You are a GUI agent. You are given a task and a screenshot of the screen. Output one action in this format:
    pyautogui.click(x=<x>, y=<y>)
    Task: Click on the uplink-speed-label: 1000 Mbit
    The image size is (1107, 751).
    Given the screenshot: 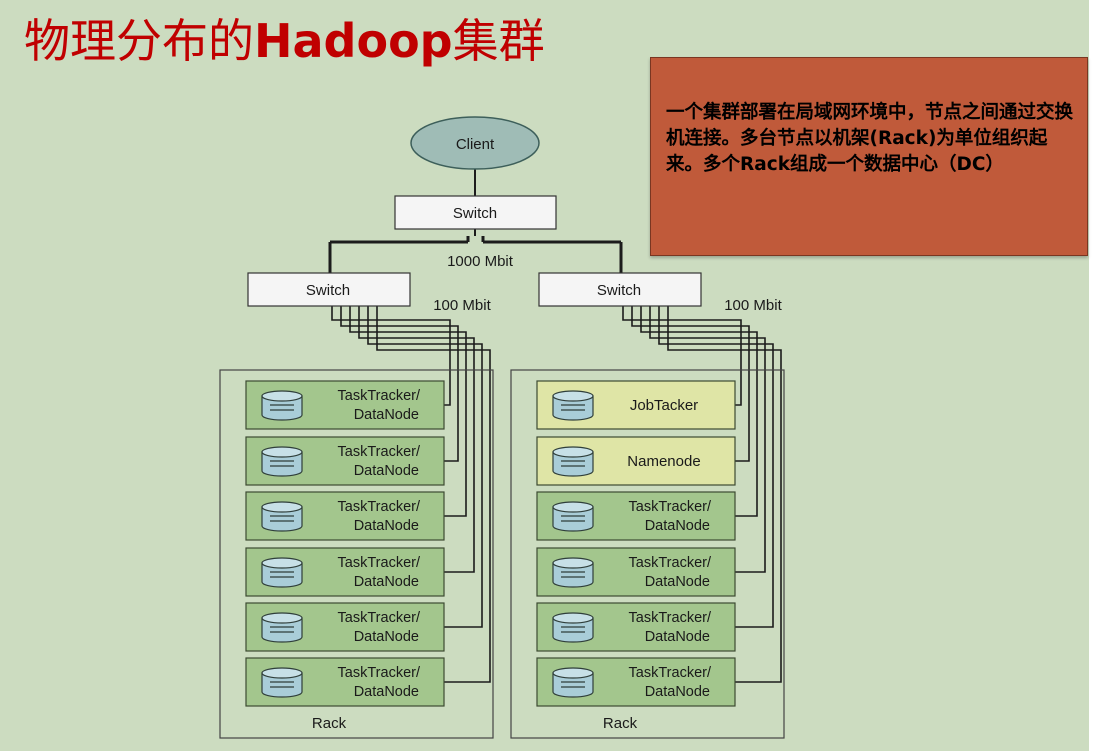 What is the action you would take?
    pyautogui.click(x=480, y=261)
    